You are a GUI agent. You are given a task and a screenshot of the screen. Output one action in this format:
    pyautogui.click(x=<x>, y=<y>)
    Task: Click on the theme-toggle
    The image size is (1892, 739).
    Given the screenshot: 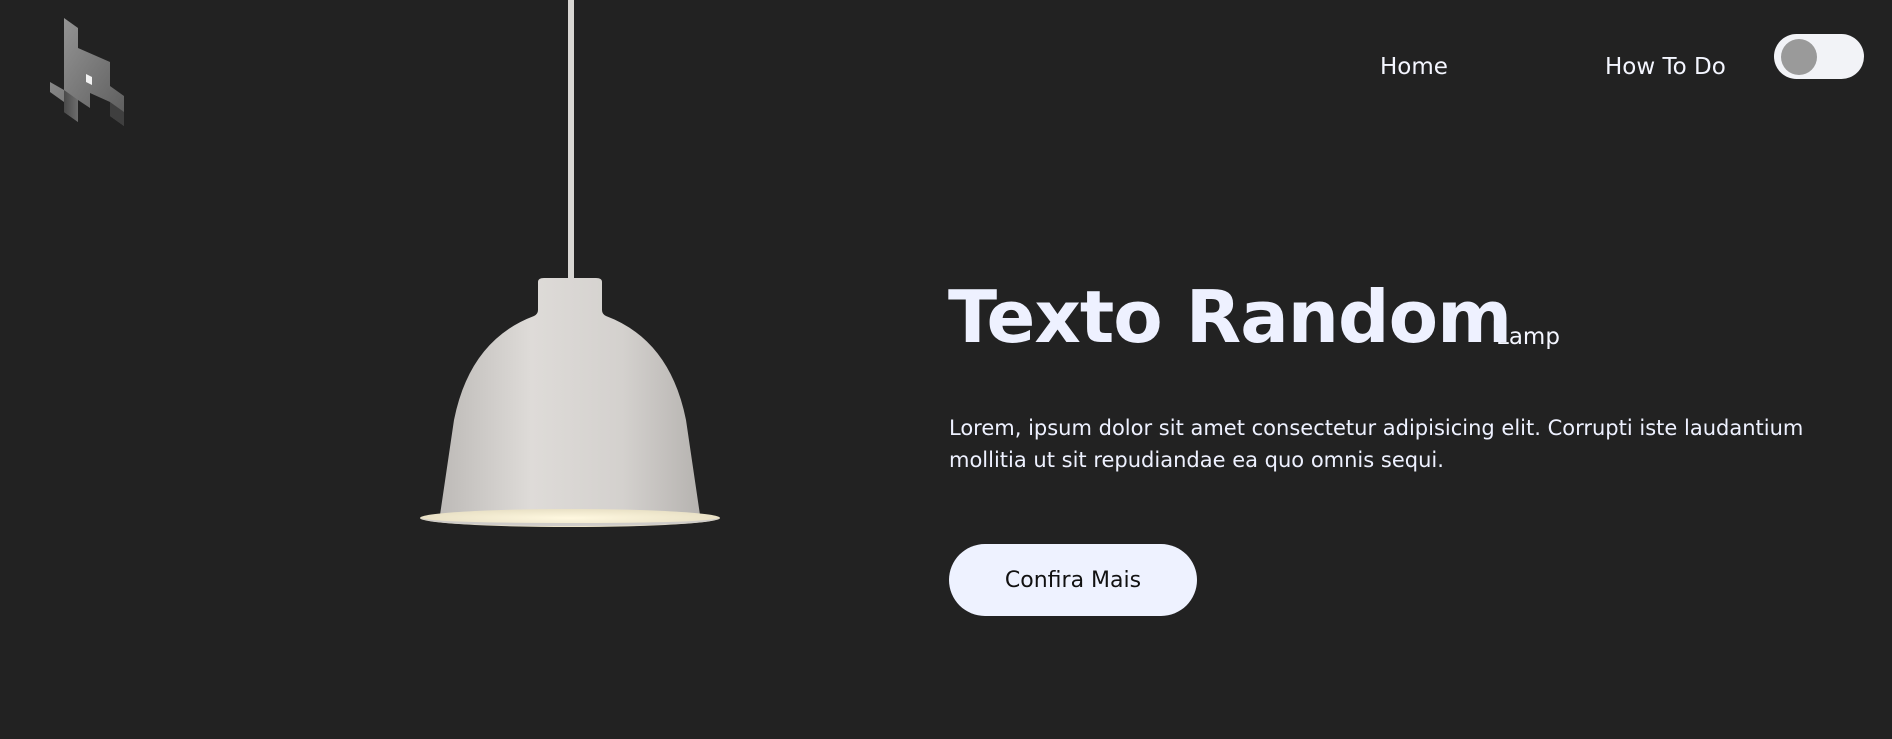 What is the action you would take?
    pyautogui.click(x=1819, y=56)
    